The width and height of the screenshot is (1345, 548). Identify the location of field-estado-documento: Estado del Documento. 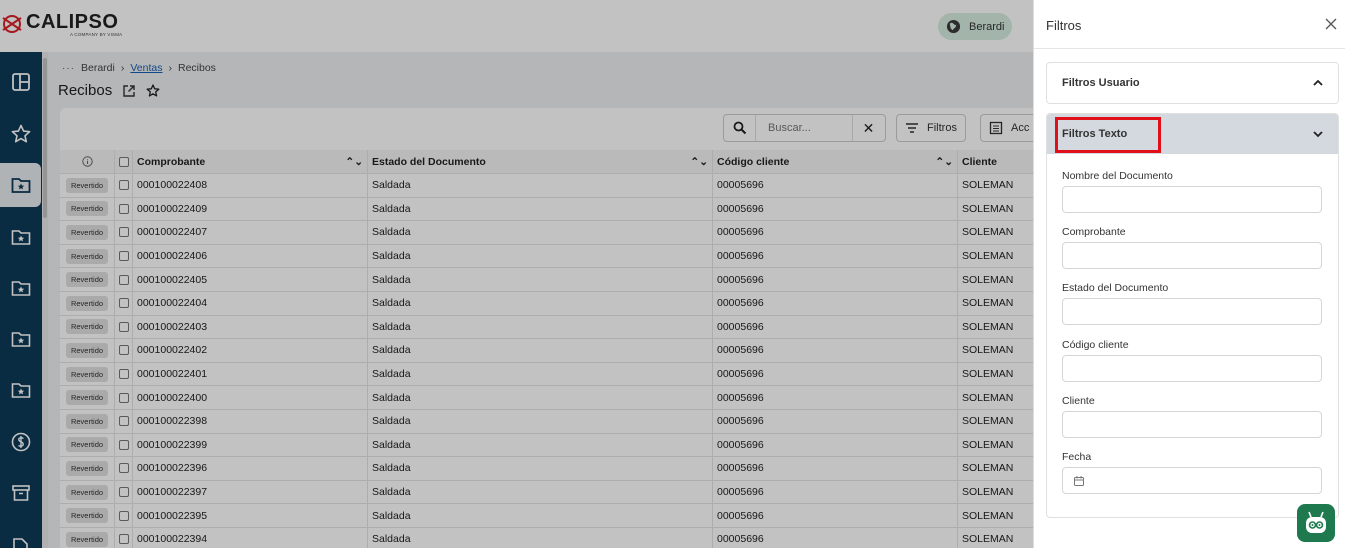
(1192, 303).